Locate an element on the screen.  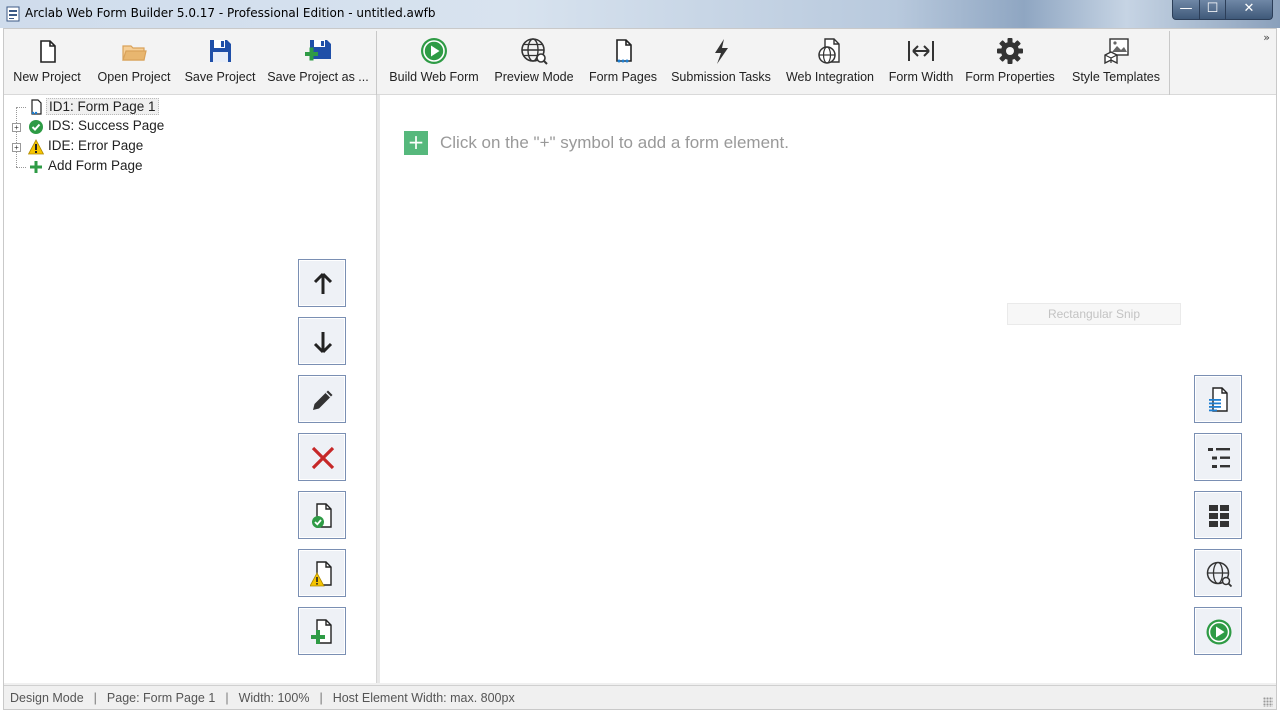
preview-button is located at coordinates (1218, 573).